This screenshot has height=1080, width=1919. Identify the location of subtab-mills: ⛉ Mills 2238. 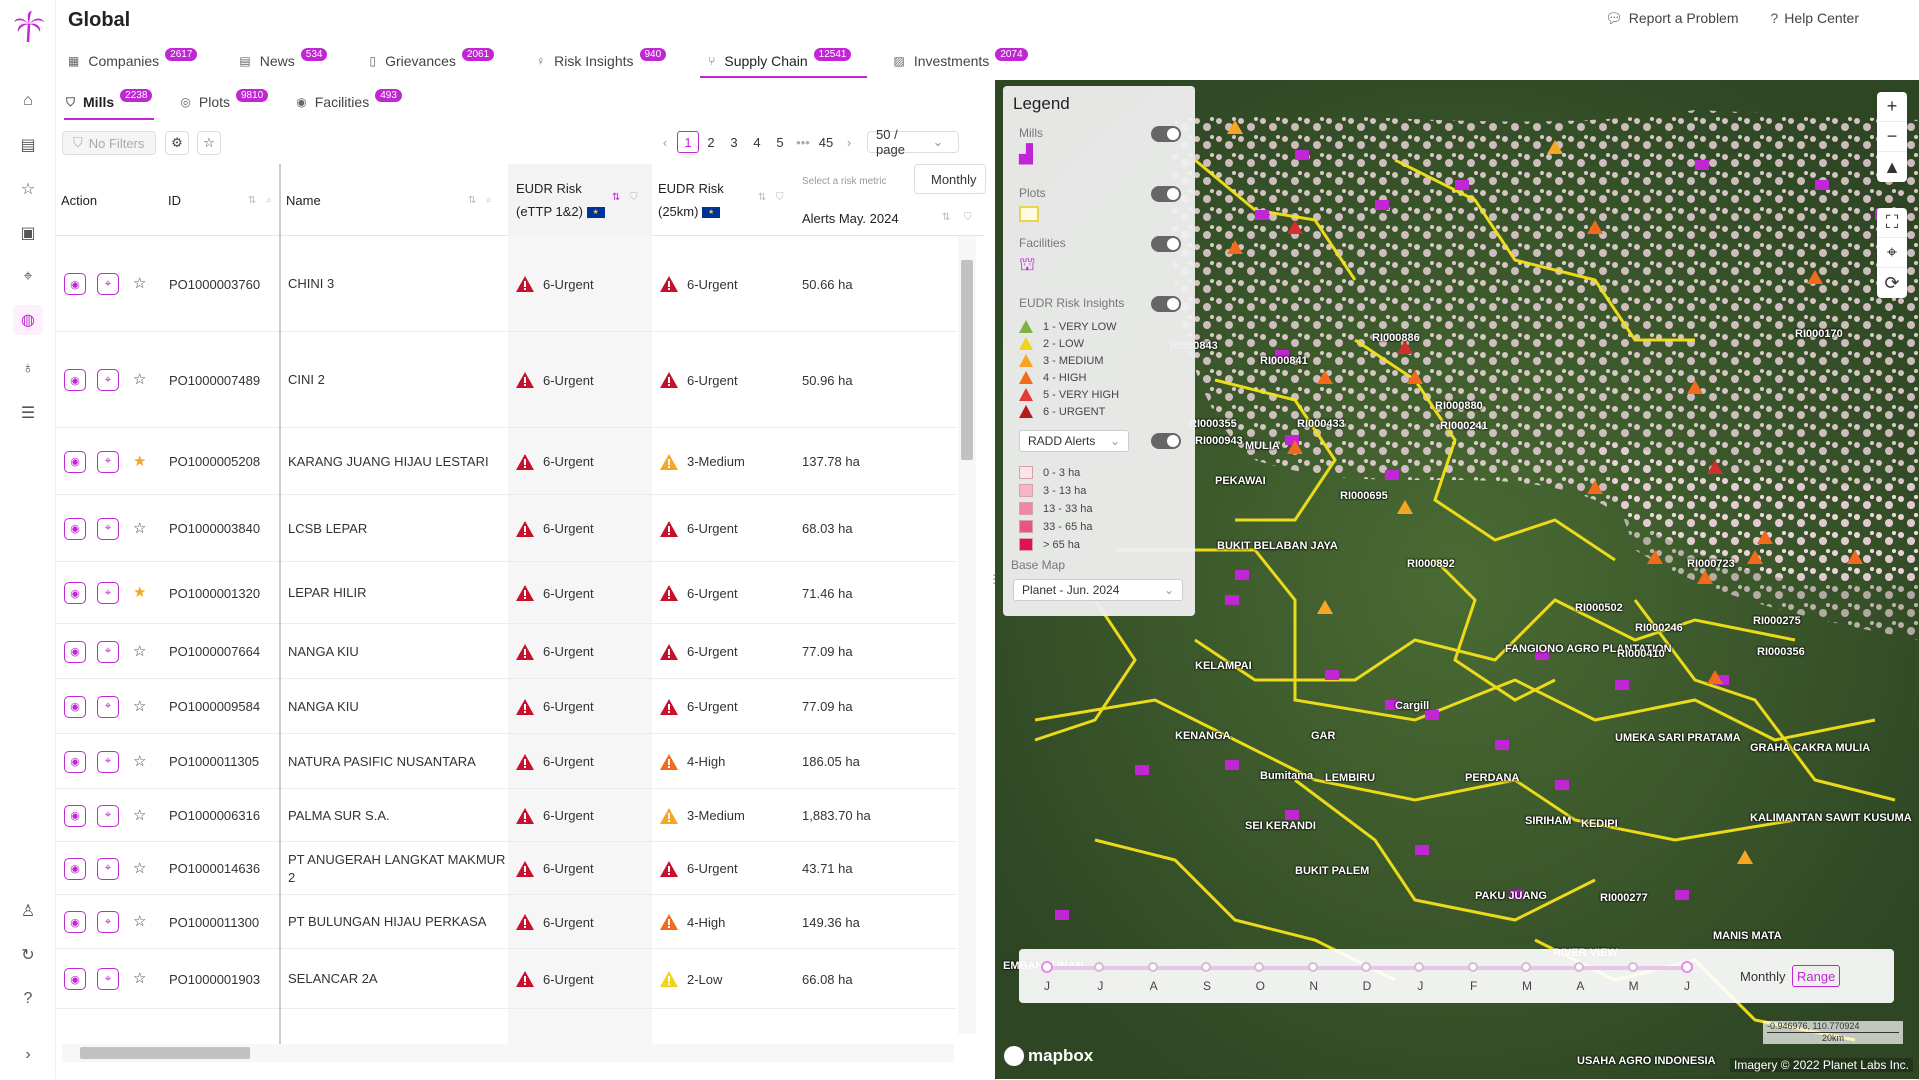
(109, 104).